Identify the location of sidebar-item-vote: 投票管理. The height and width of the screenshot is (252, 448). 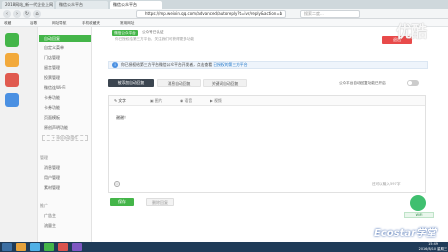
(52, 78).